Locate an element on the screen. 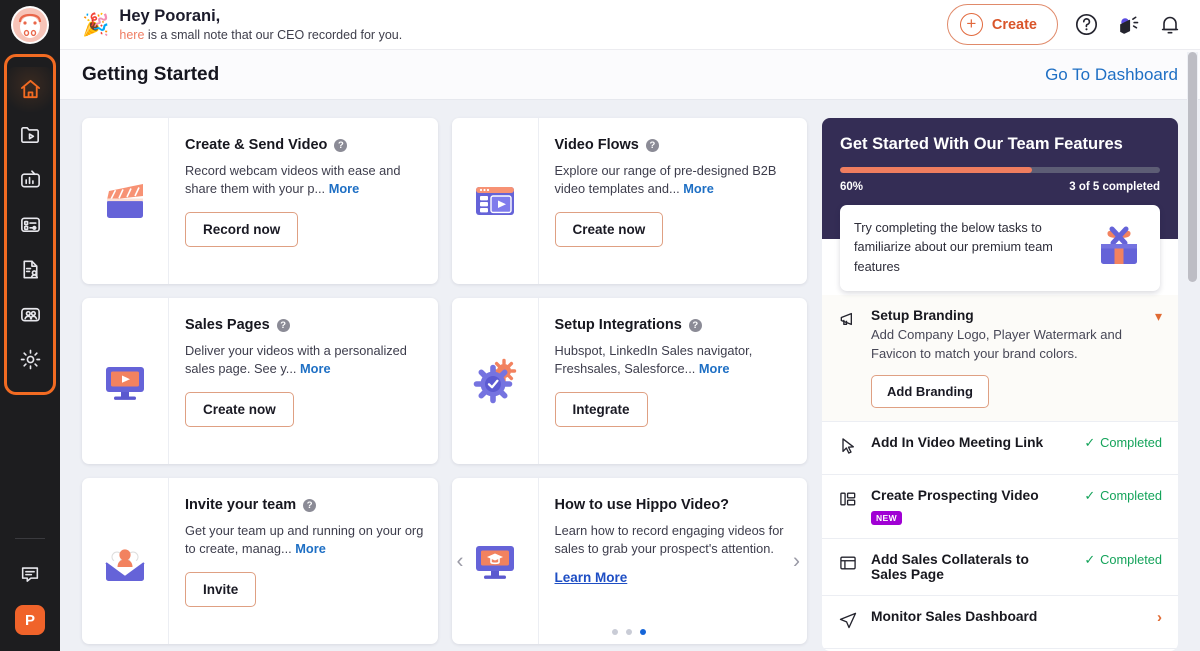 This screenshot has width=1200, height=651. progress-bar-track is located at coordinates (1000, 170).